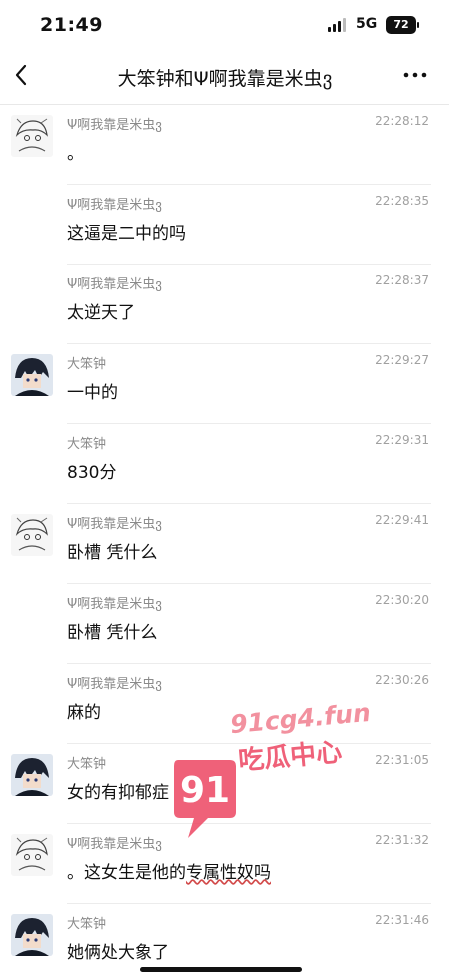  What do you see at coordinates (71, 25) in the screenshot?
I see `status-time: 21:49` at bounding box center [71, 25].